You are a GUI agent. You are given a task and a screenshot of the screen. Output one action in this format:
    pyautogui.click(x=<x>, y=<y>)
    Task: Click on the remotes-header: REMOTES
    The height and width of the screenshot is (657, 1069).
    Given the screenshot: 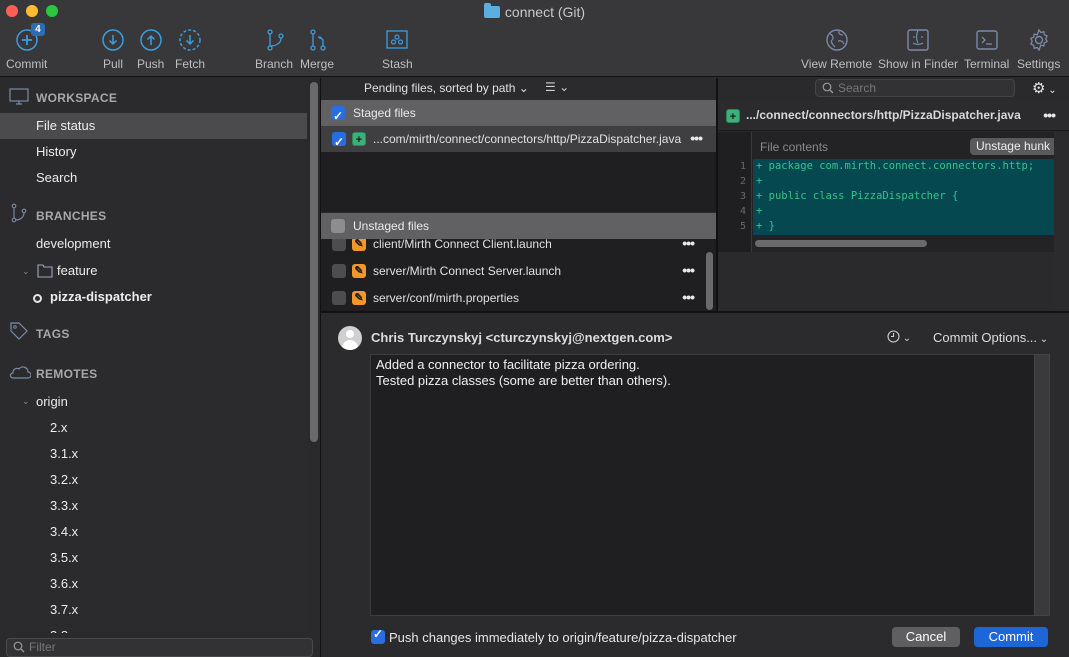 What is the action you would take?
    pyautogui.click(x=67, y=374)
    